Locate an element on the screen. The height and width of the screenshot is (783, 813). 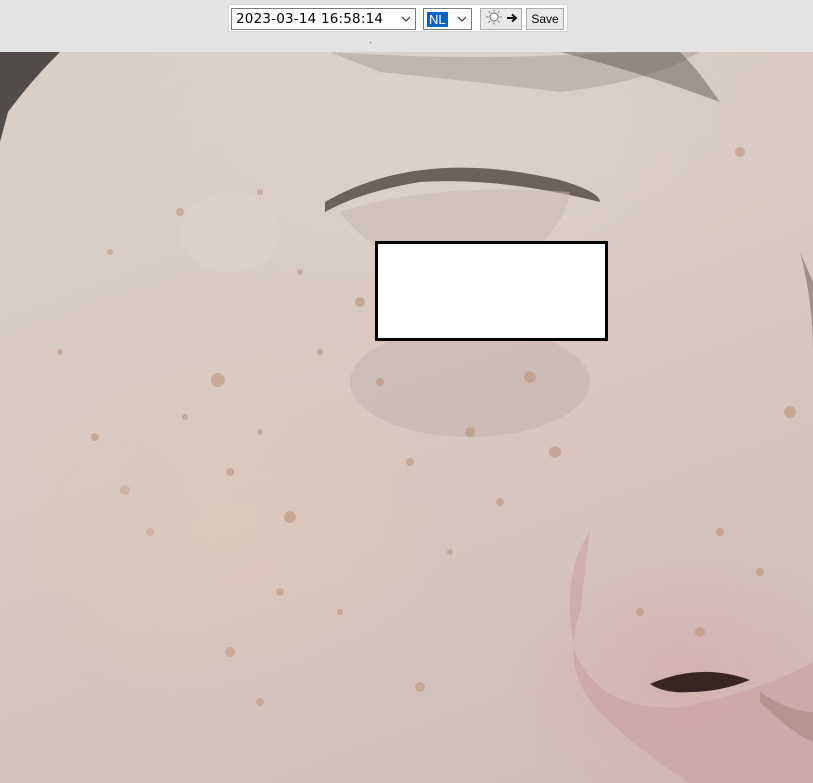
save-button: Save is located at coordinates (545, 19).